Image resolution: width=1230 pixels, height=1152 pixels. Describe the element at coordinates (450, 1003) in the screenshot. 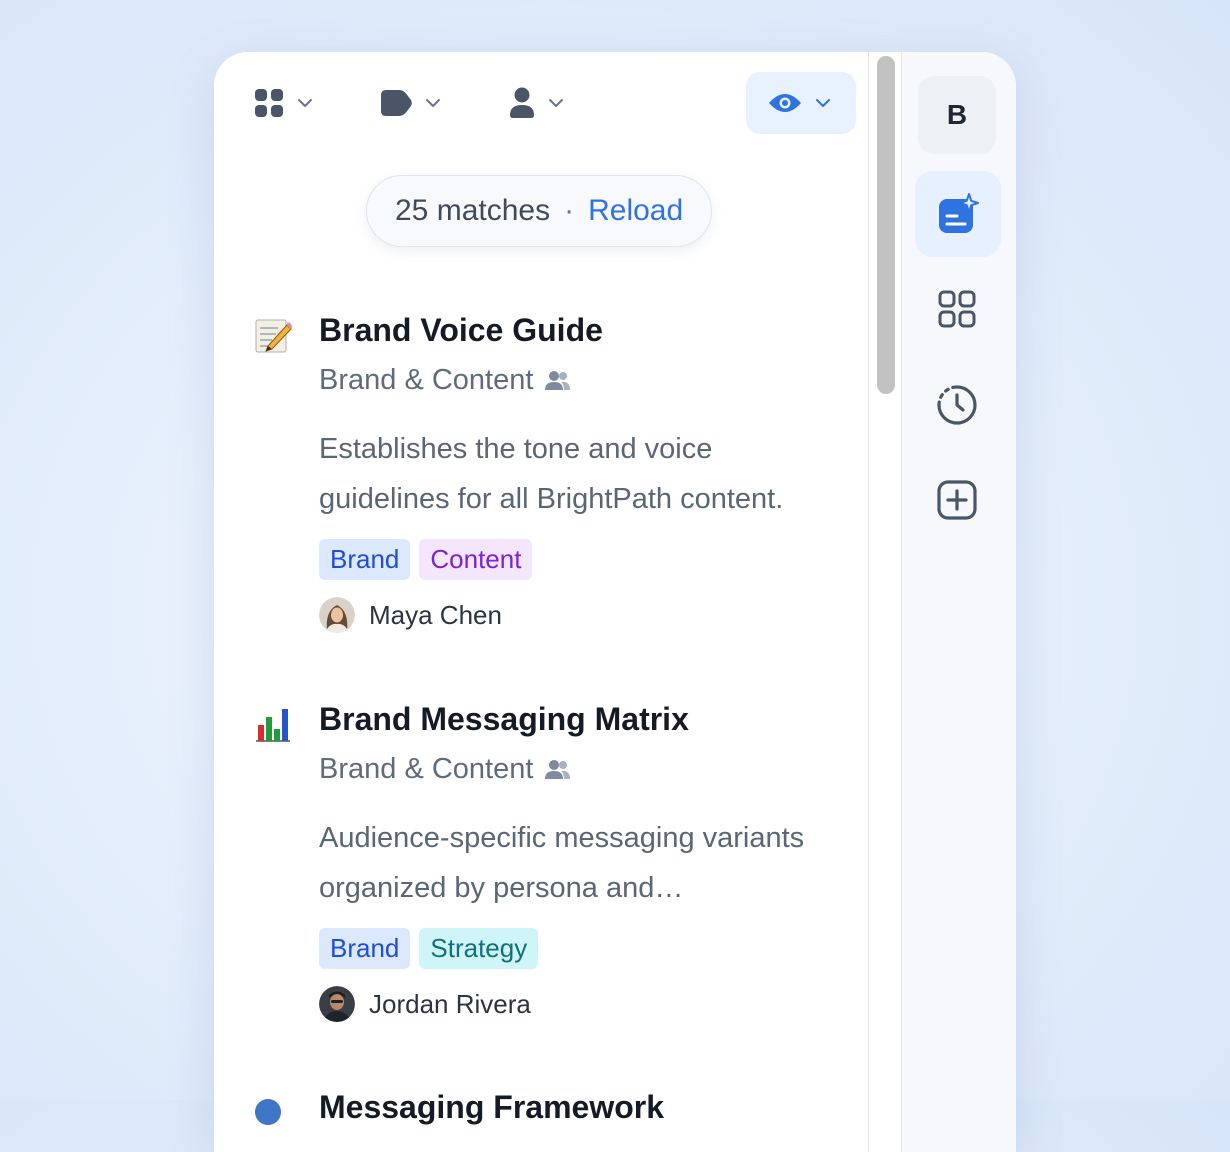

I see `author-name: Jordan Rivera` at that location.